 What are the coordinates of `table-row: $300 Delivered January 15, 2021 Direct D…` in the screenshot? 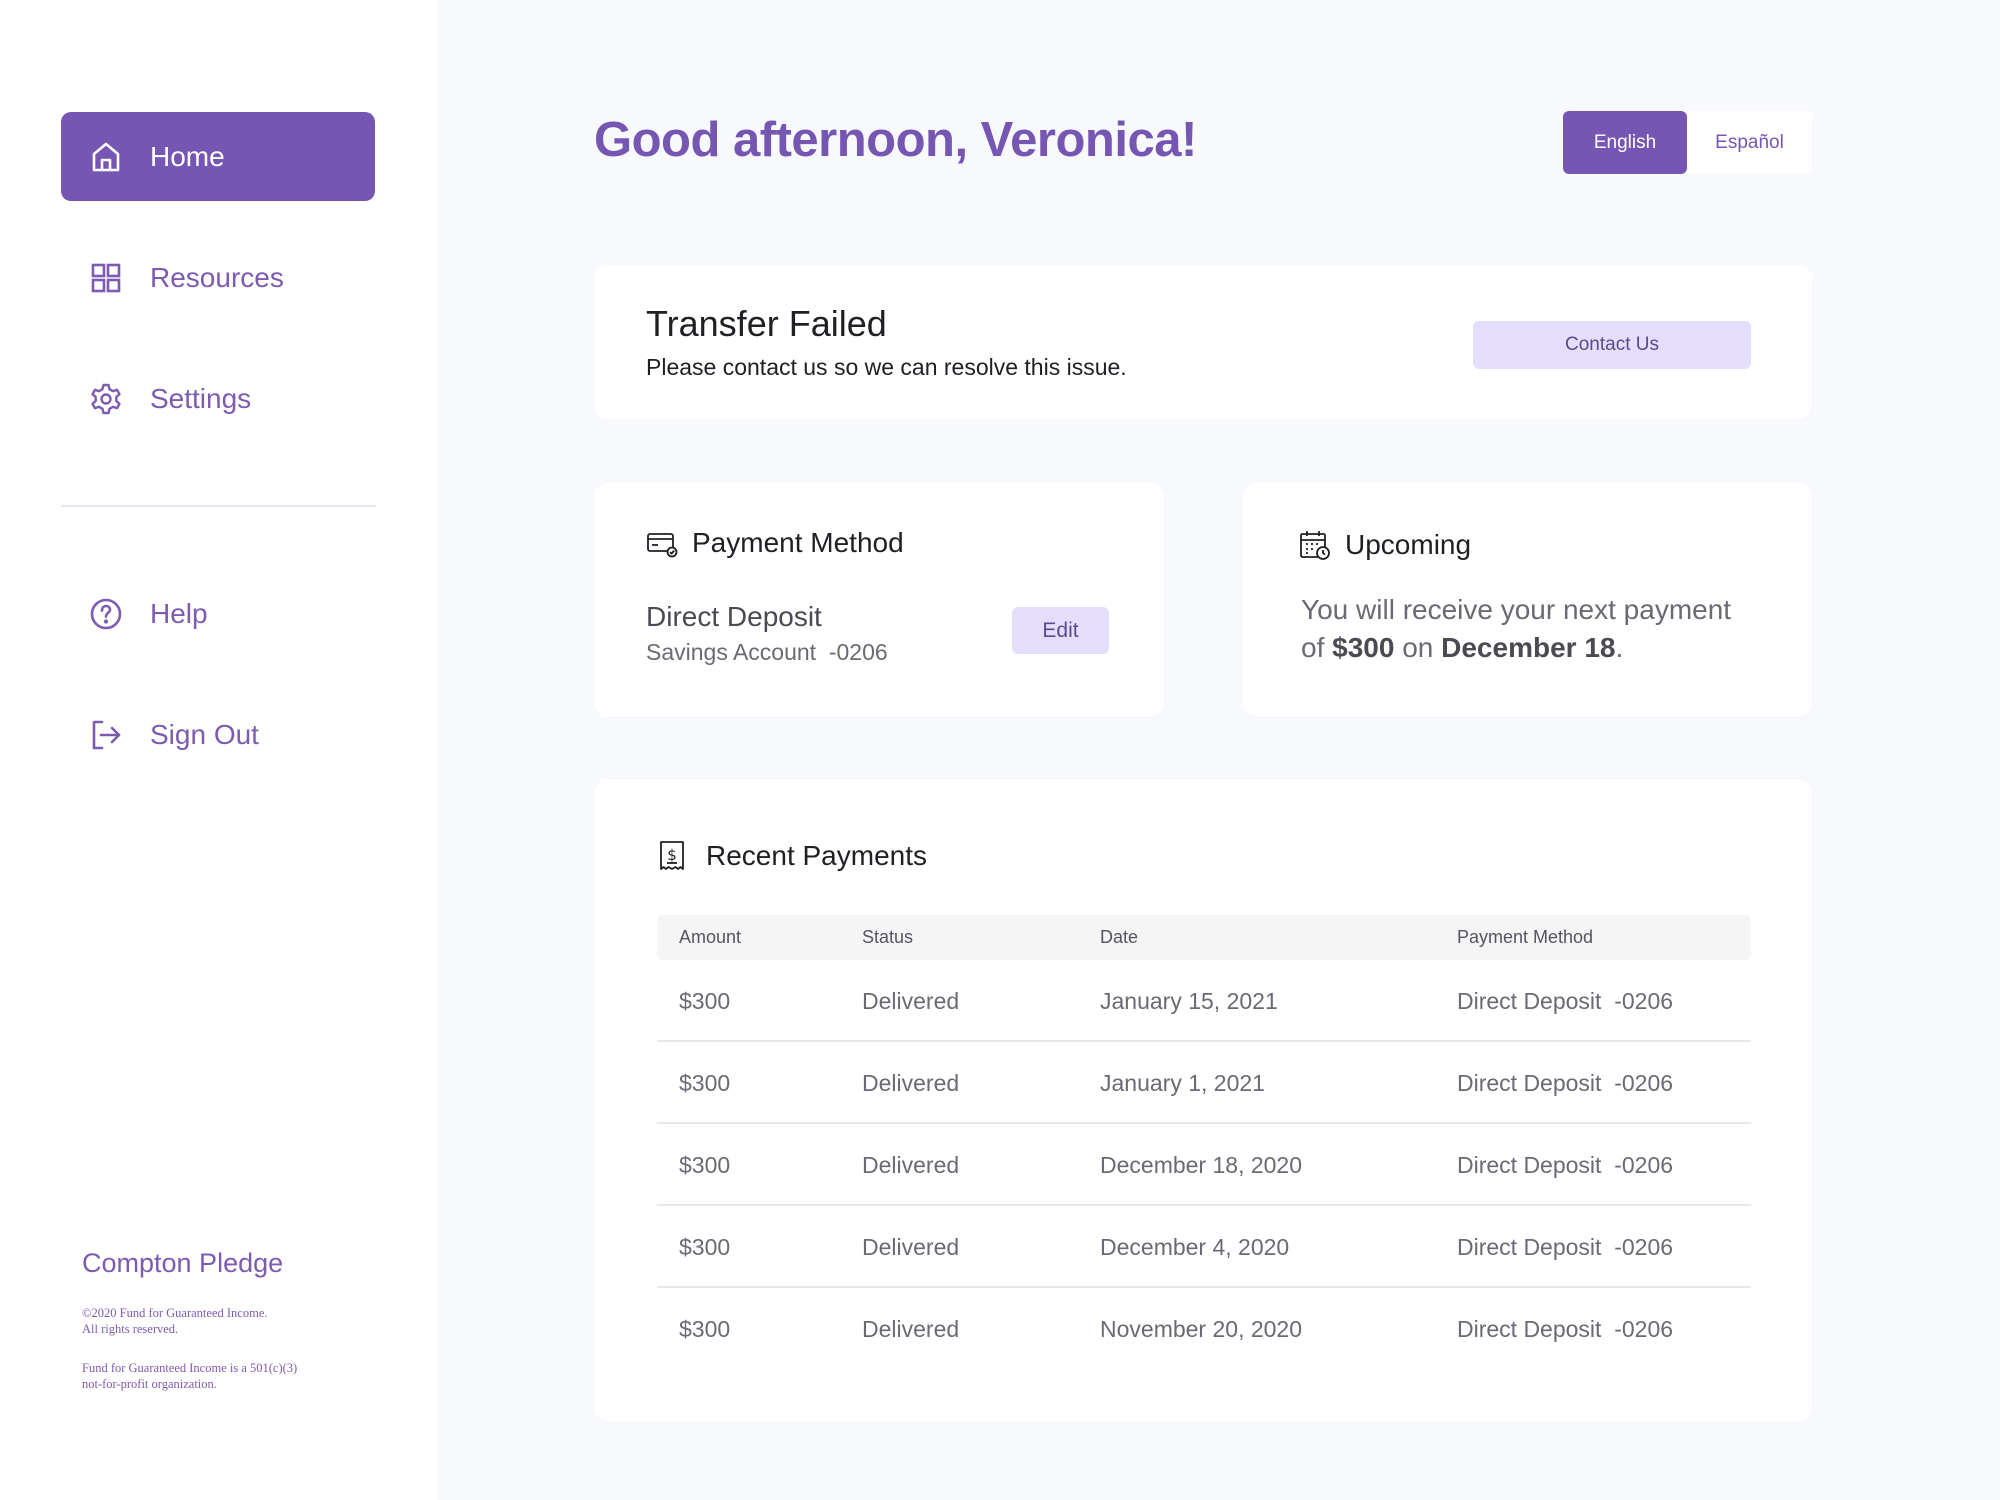 It's located at (1204, 1001).